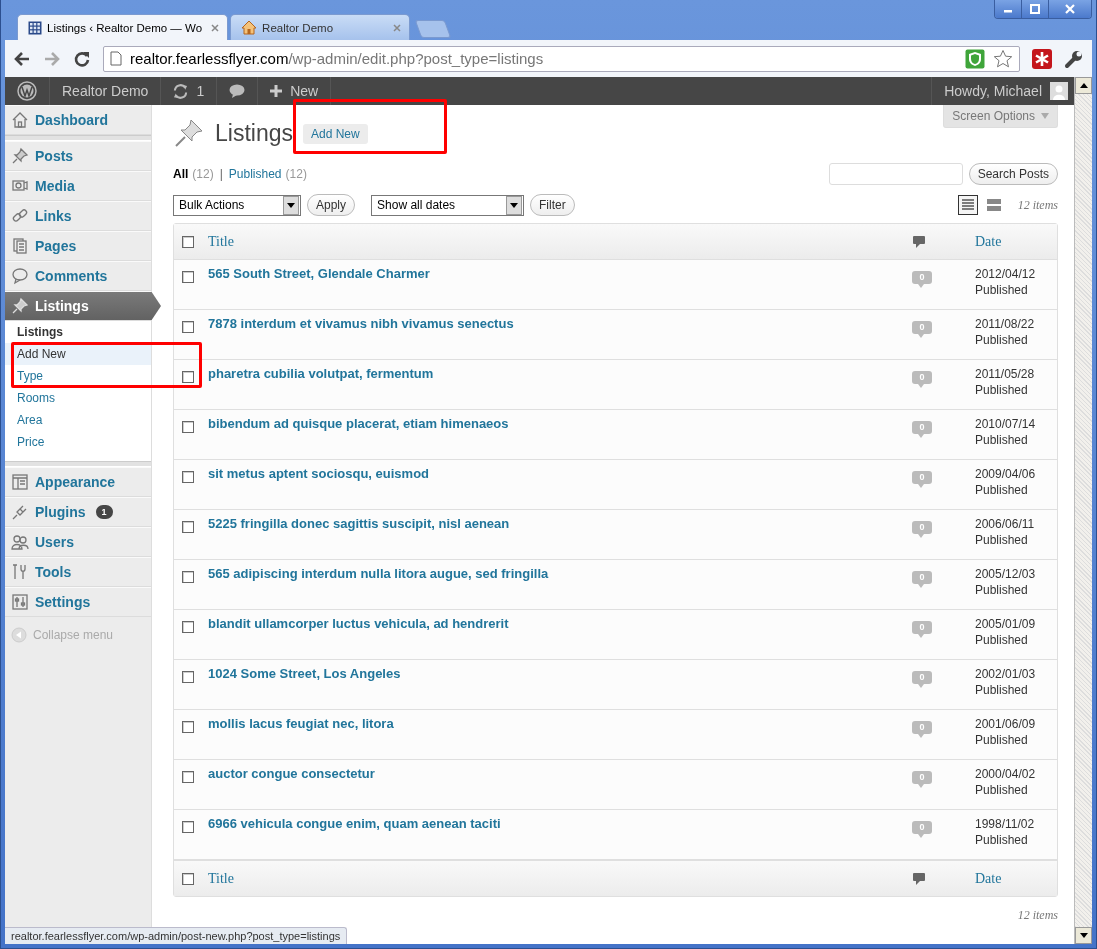  What do you see at coordinates (335, 134) in the screenshot?
I see `add-new-button: Add New` at bounding box center [335, 134].